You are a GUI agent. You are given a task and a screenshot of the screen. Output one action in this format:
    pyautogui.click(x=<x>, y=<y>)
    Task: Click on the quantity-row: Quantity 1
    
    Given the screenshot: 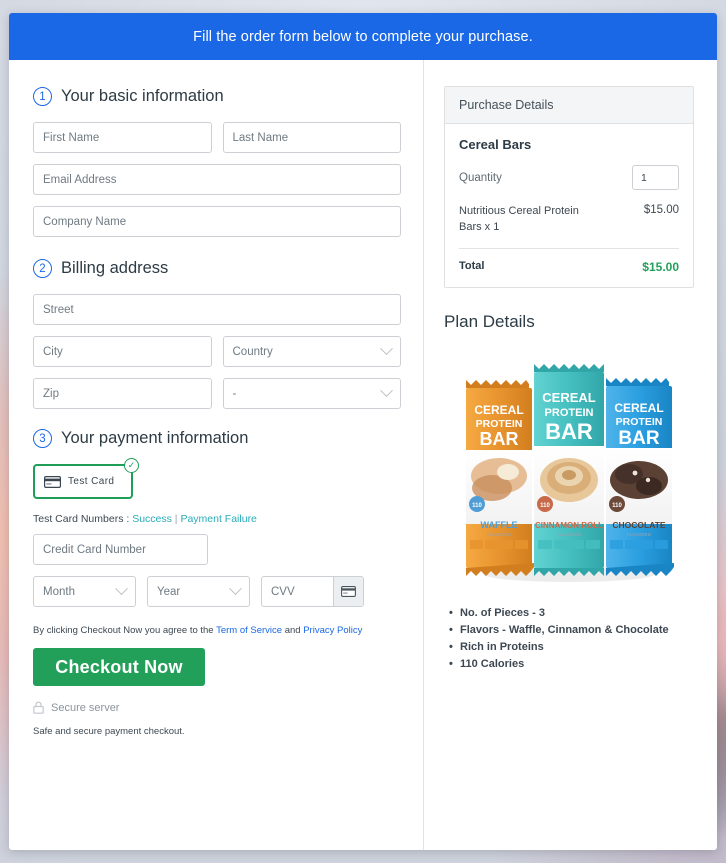 What is the action you would take?
    pyautogui.click(x=569, y=177)
    